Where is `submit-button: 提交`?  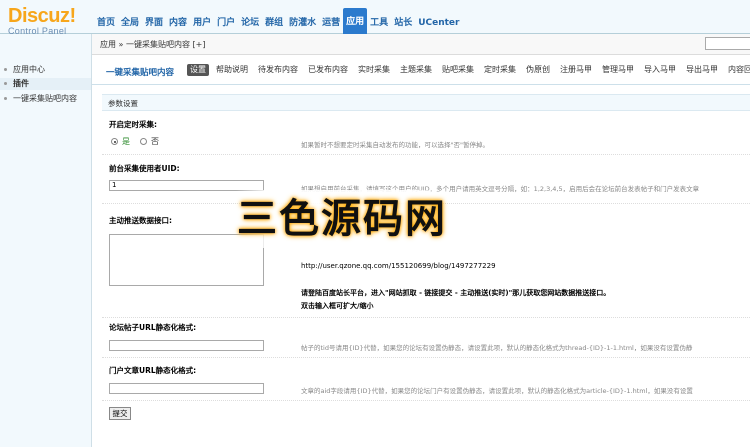
submit-button: 提交 is located at coordinates (120, 413).